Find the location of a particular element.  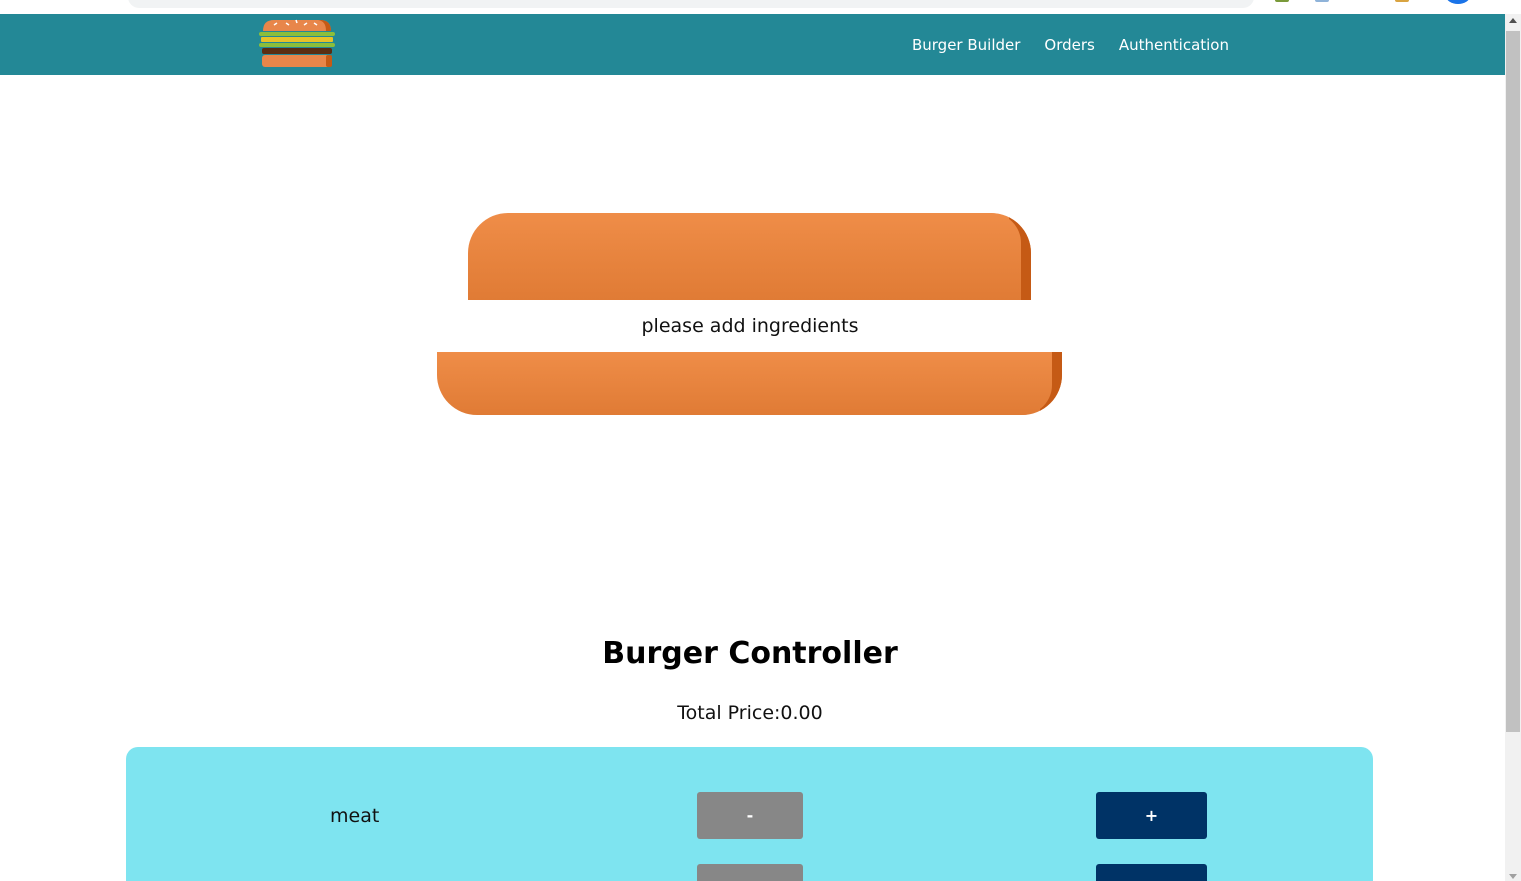

main-nav: Burger Builder Orders Authentication is located at coordinates (1070, 44).